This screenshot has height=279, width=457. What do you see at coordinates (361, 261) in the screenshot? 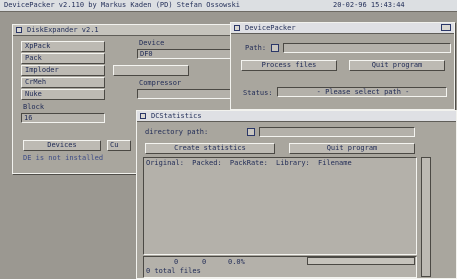
I see `progress-bar` at bounding box center [361, 261].